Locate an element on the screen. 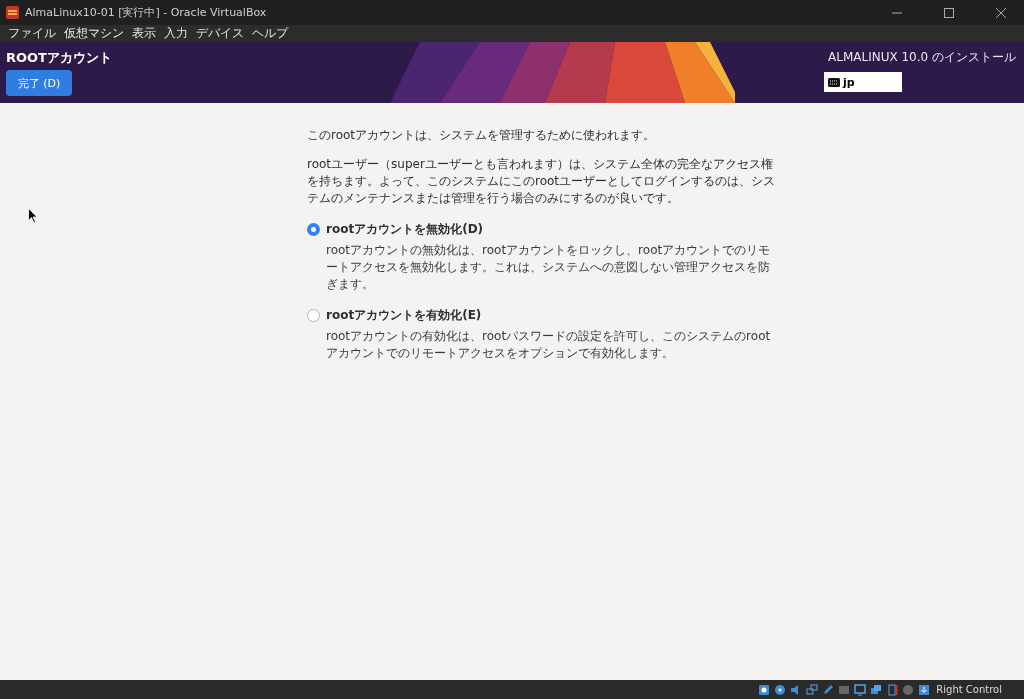 The height and width of the screenshot is (699, 1024). option-description: rootアカウントの有効化は、rootパスワードの設定を許可し、このシステムのrootアカウントでのリモートアクセスをオプションで有効化します。 is located at coordinates (549, 345).